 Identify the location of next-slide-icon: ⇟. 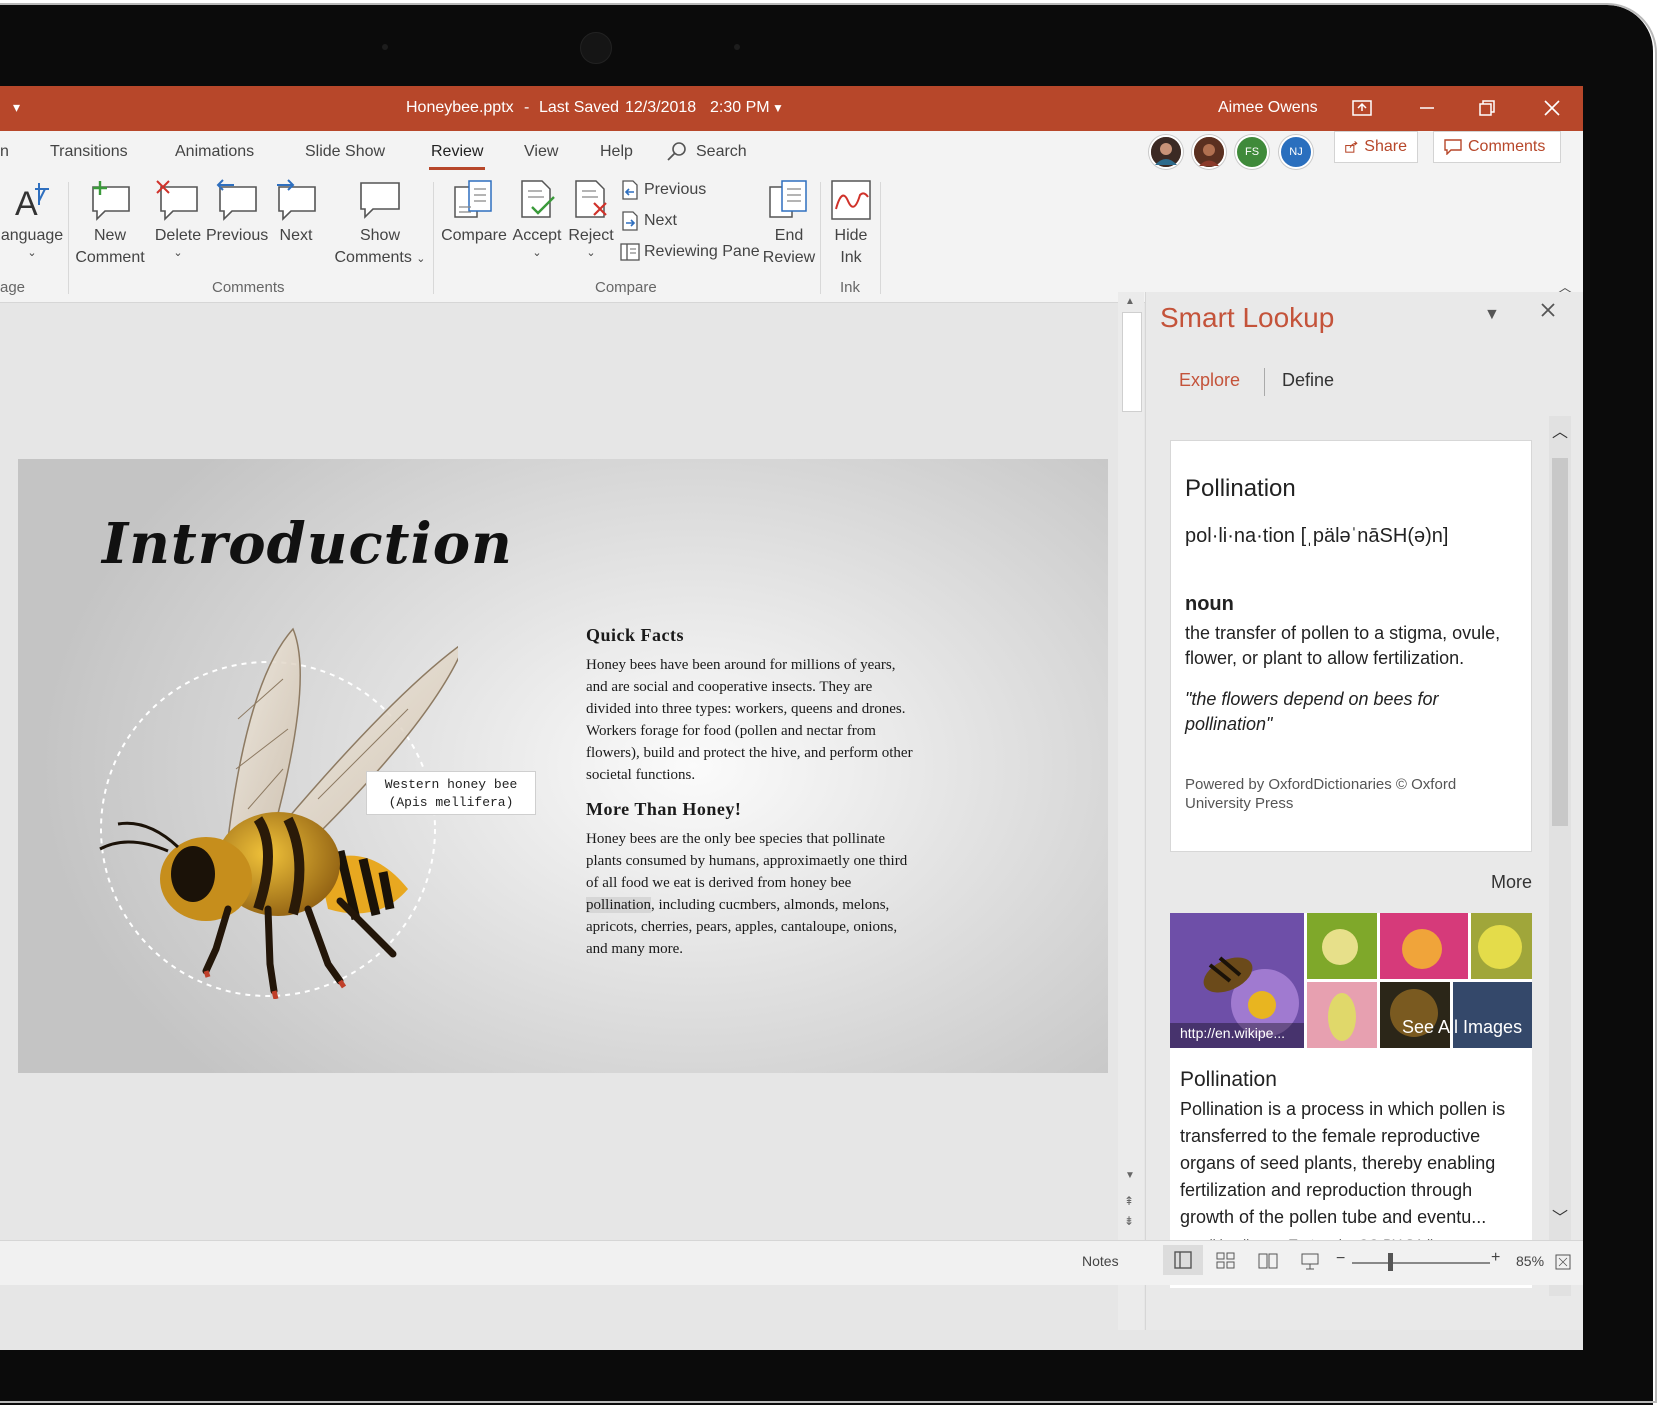
(1129, 1221).